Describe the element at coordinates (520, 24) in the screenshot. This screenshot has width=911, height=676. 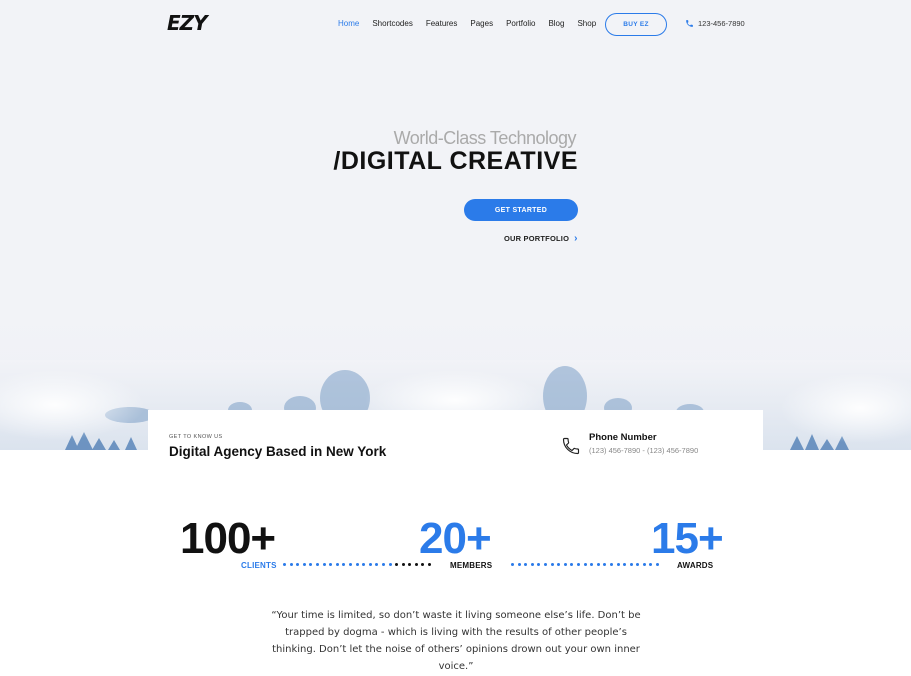
I see `nav-portfolio: Portfolio` at that location.